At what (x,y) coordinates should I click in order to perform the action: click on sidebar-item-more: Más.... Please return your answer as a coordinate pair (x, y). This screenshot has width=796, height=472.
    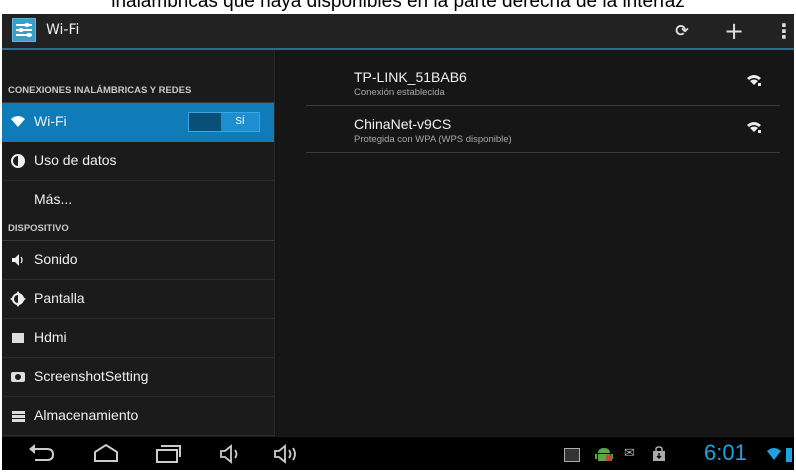
    Looking at the image, I should click on (138, 200).